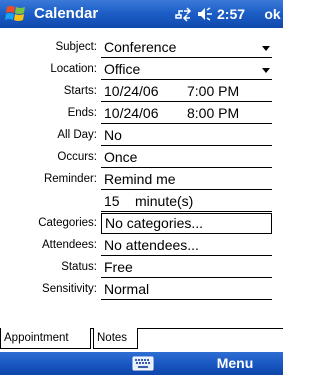  I want to click on subject-row: Subject: Conference, so click(141, 47).